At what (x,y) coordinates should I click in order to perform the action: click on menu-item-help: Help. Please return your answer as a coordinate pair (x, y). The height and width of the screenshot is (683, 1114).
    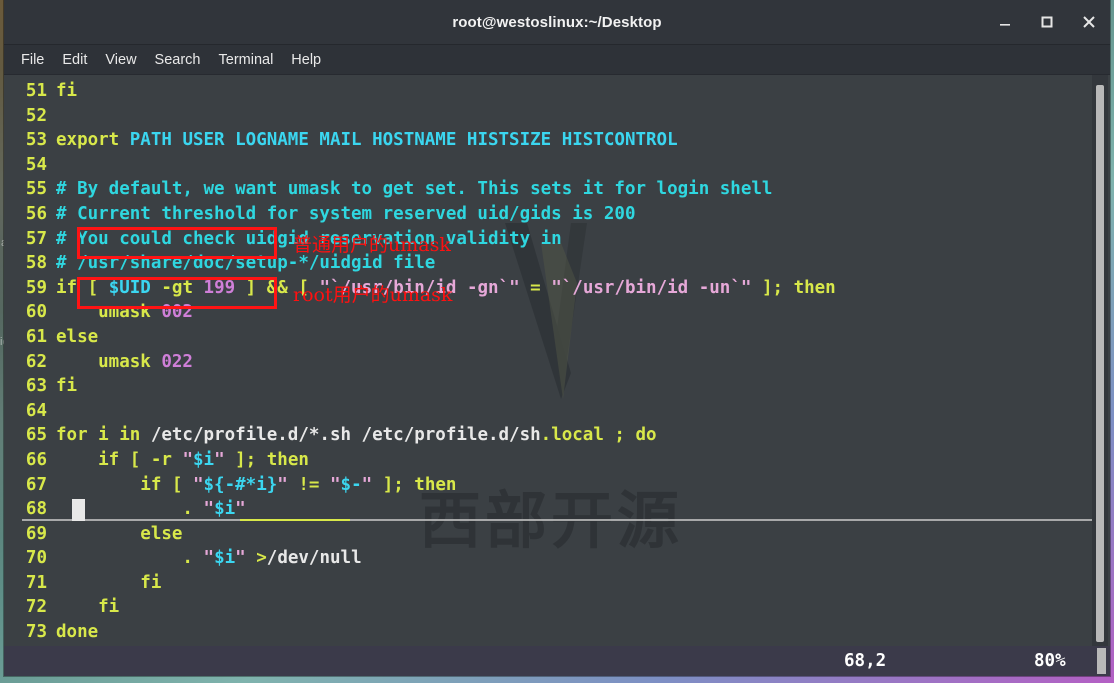
    Looking at the image, I should click on (306, 60).